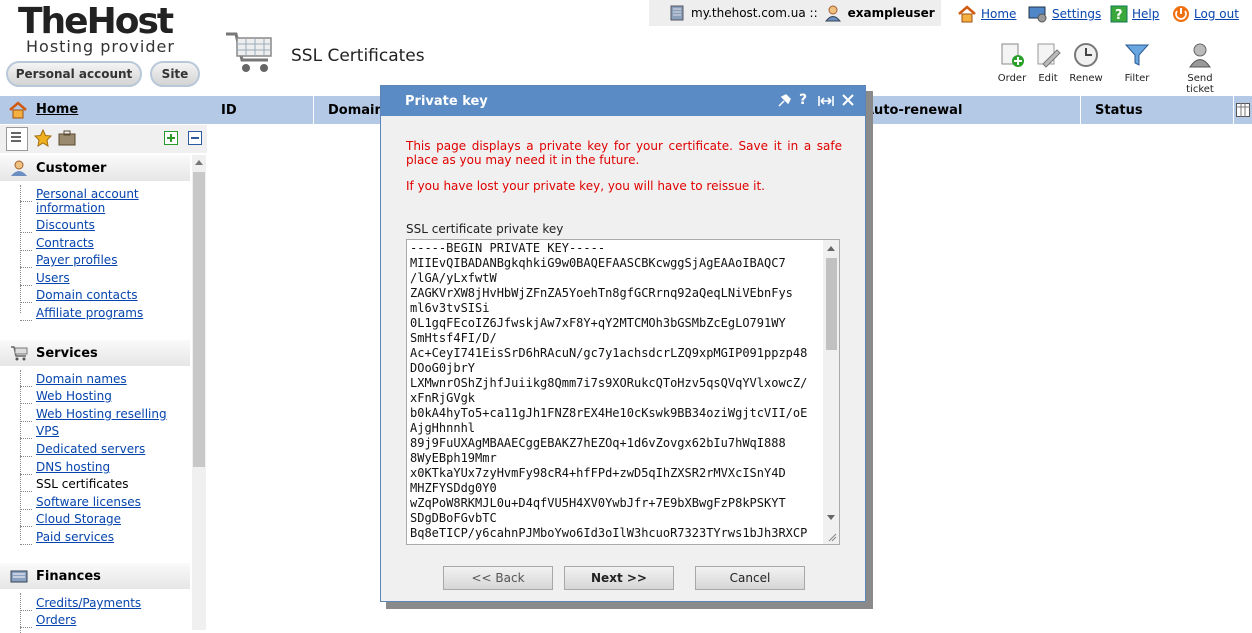 This screenshot has width=1252, height=633. Describe the element at coordinates (1048, 78) in the screenshot. I see `edit-label: Edit` at that location.